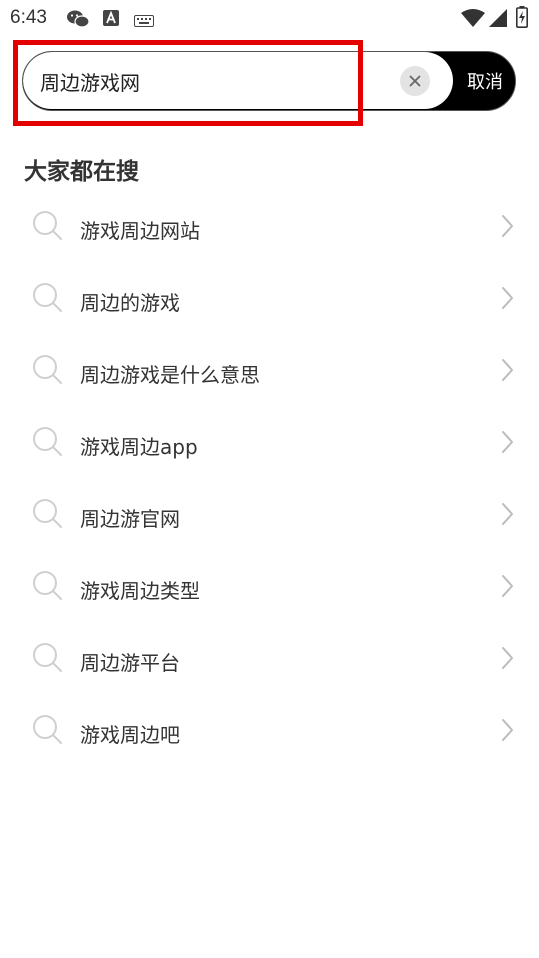  I want to click on keyboard-icon, so click(144, 21).